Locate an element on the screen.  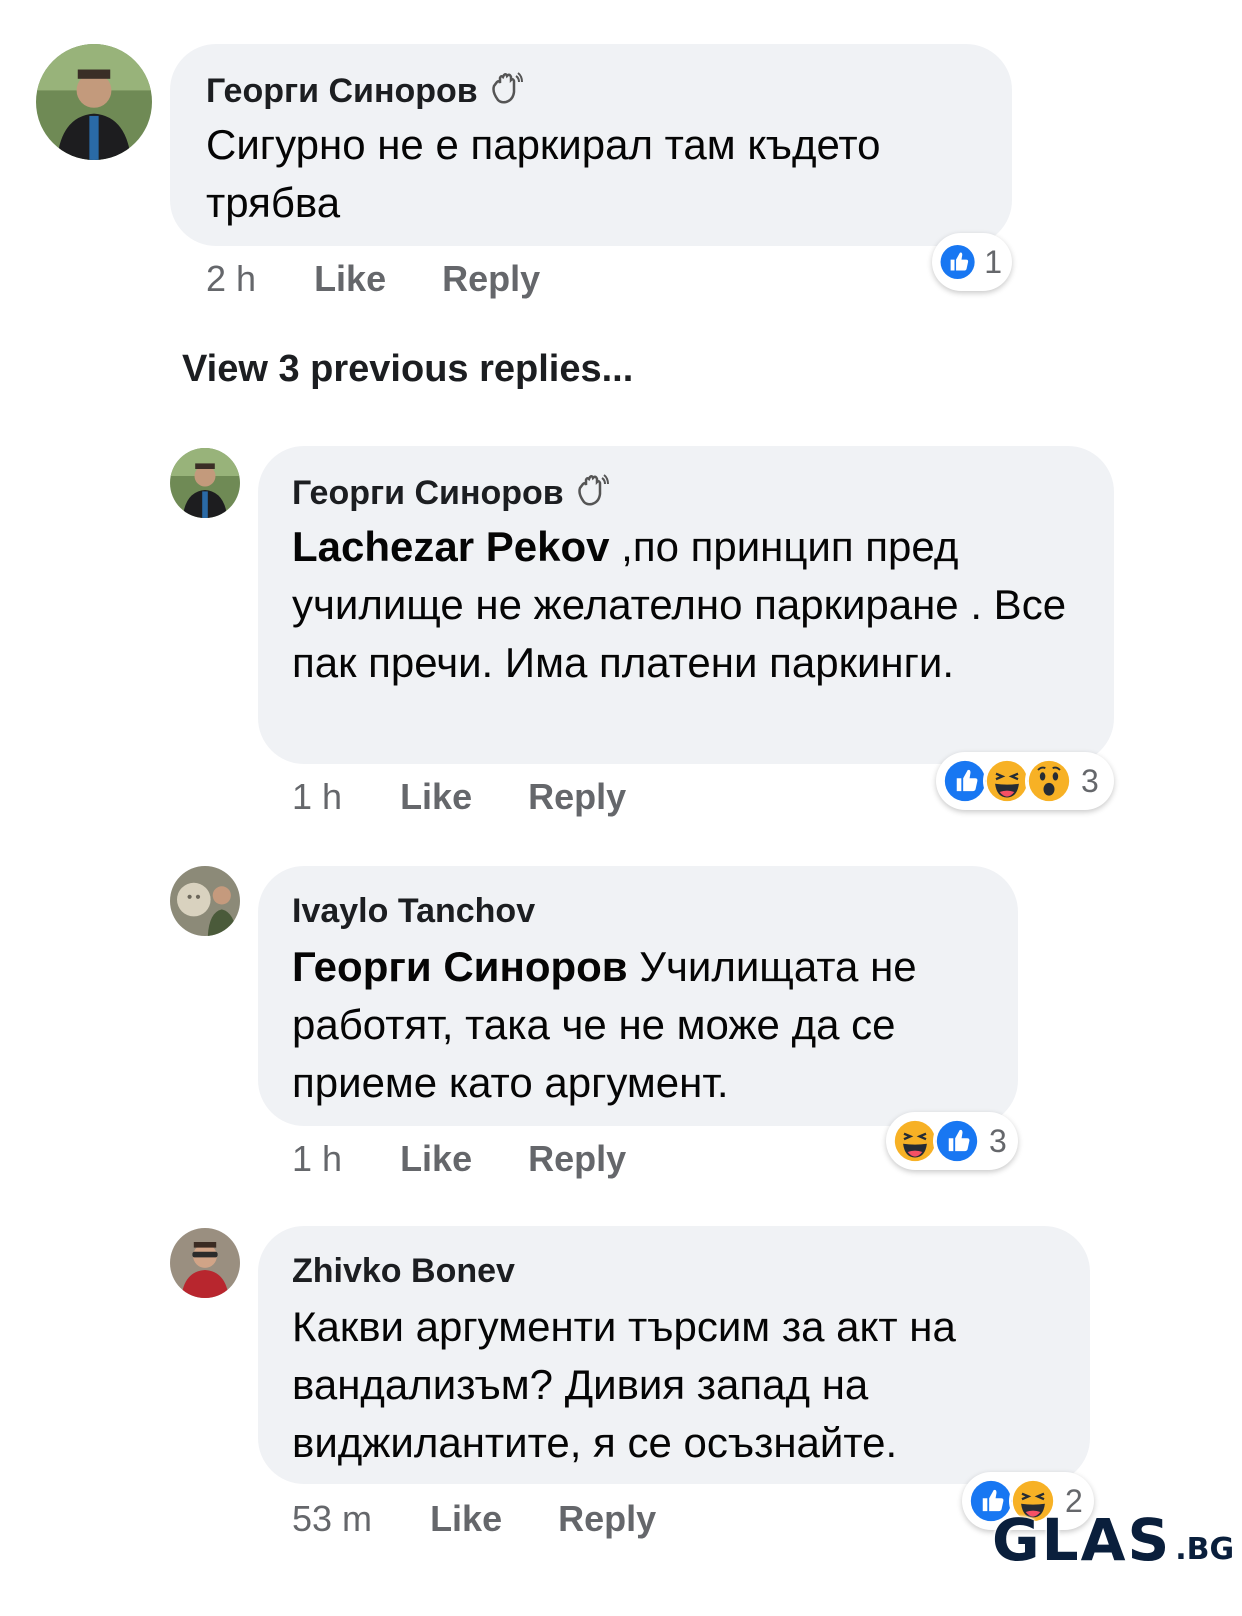
mention-link: Lachezar Pekov is located at coordinates (451, 546).